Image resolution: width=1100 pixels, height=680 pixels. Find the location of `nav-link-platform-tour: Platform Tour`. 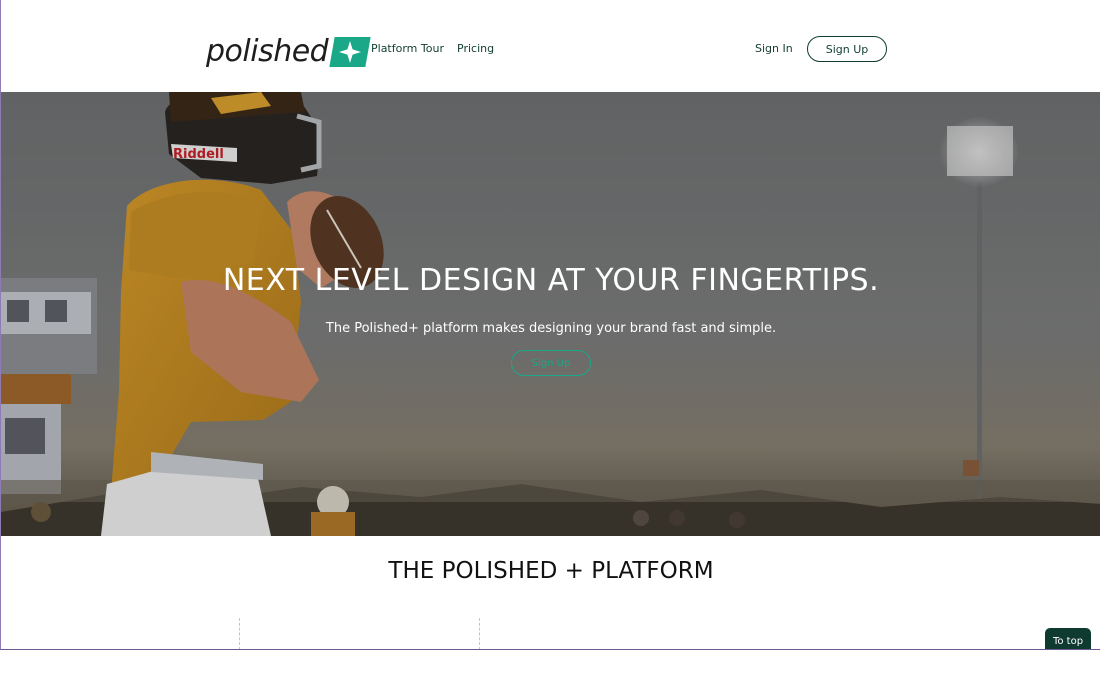

nav-link-platform-tour: Platform Tour is located at coordinates (407, 49).